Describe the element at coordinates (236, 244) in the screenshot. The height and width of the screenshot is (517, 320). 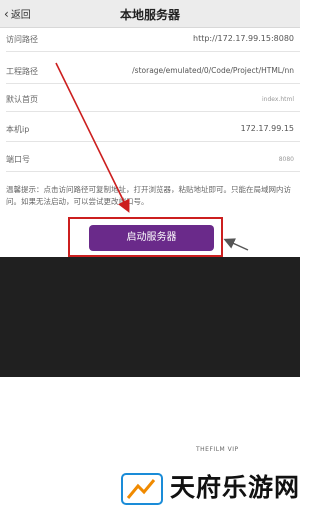
I see `gray-arrow` at that location.